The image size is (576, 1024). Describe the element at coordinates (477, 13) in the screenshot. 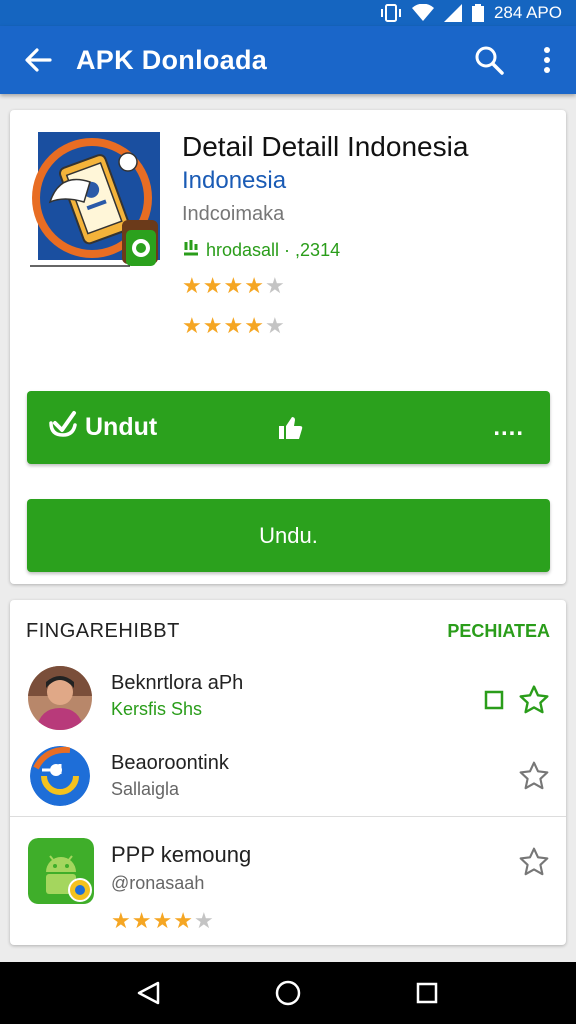

I see `battery-icon` at that location.